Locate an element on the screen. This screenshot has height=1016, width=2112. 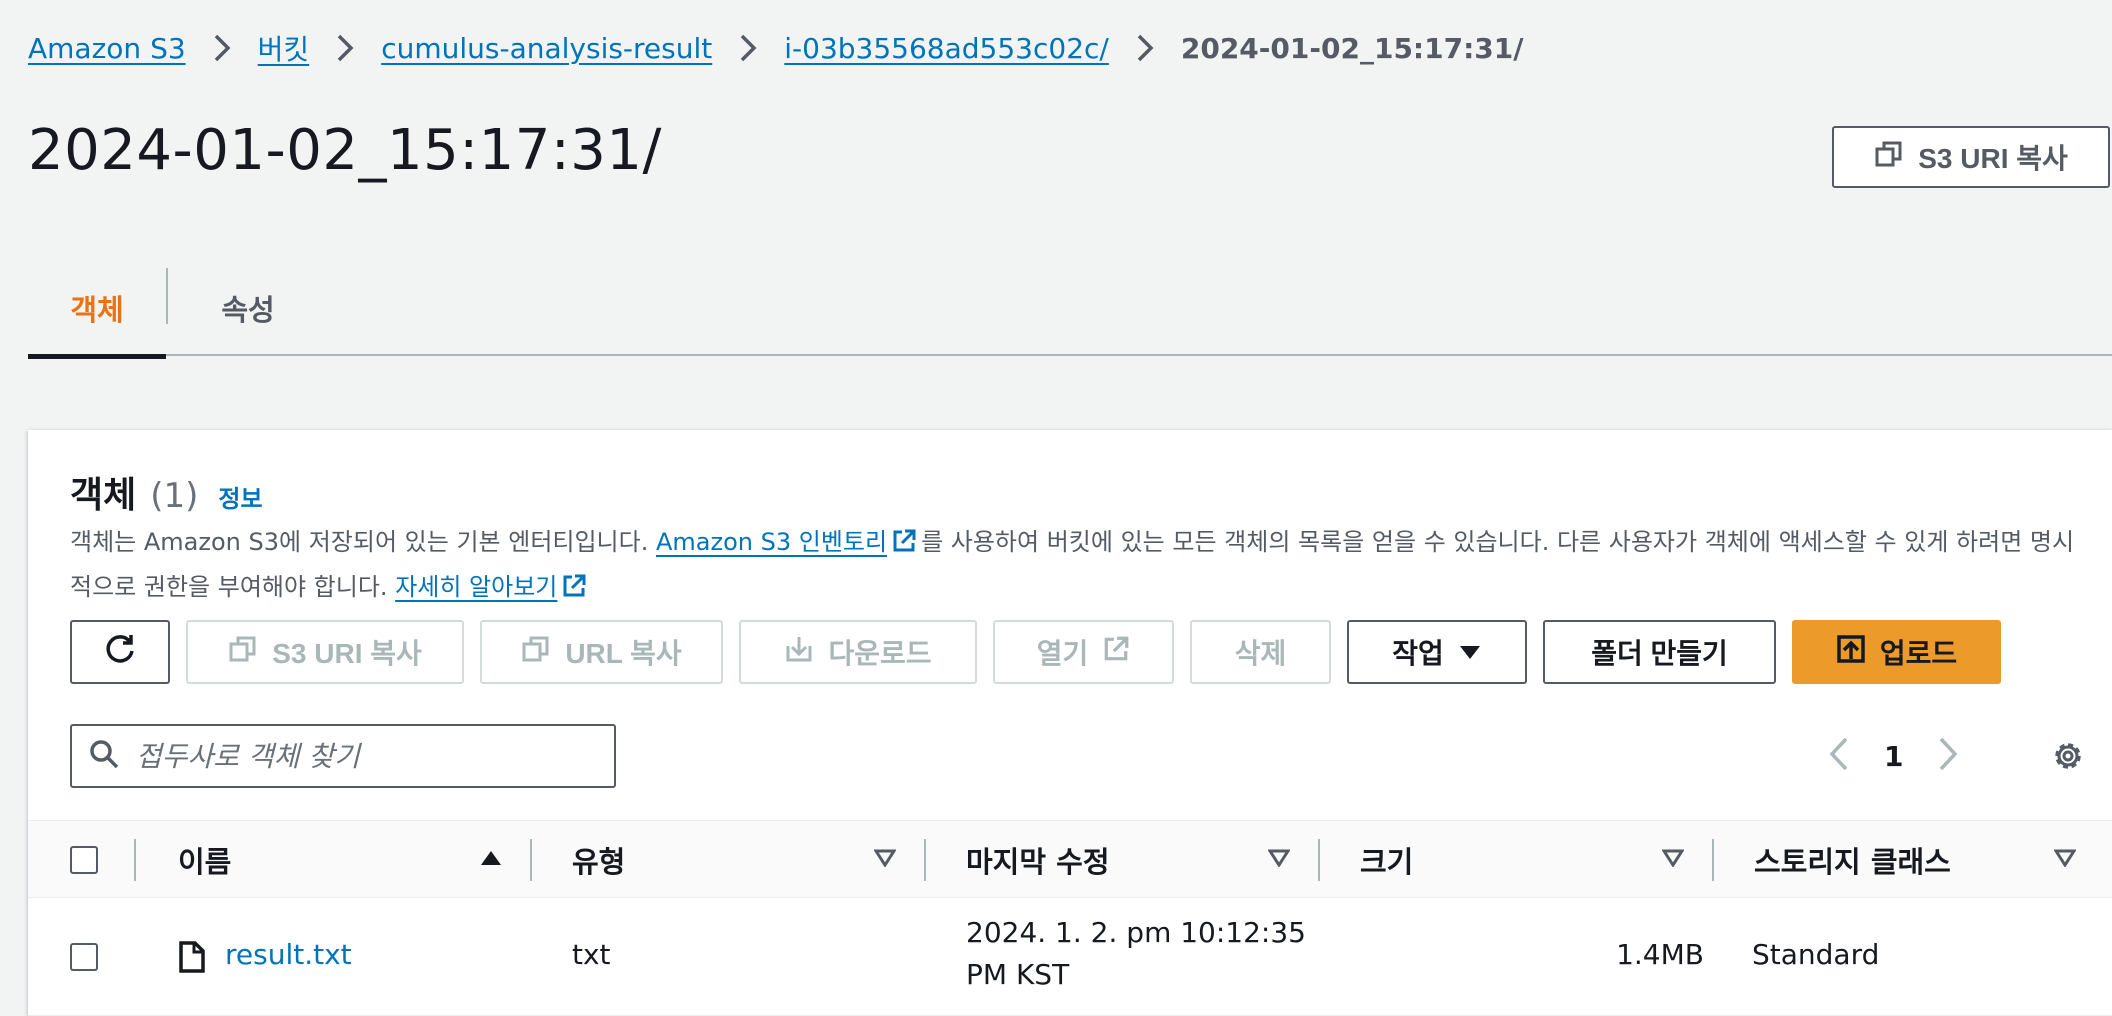
column-header-name: 이름 is located at coordinates (204, 860).